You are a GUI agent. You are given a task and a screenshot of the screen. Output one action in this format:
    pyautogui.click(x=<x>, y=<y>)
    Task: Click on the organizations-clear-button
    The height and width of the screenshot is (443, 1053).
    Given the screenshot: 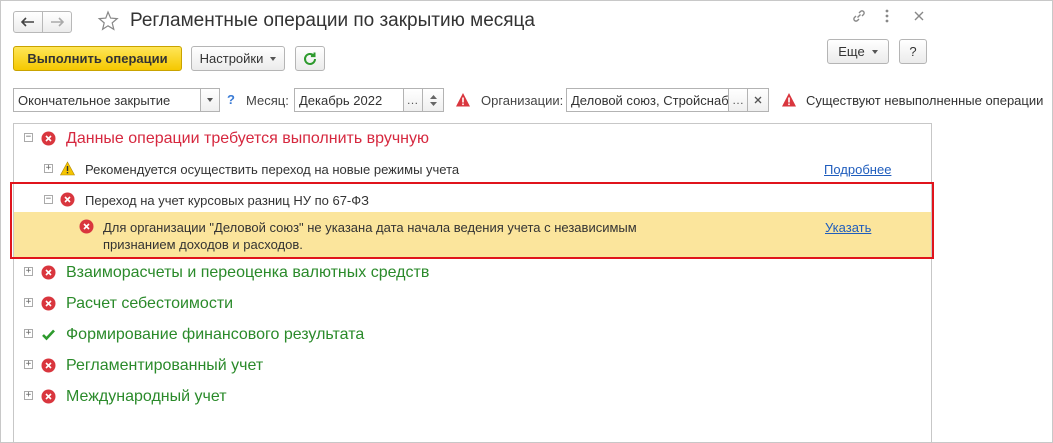 What is the action you would take?
    pyautogui.click(x=758, y=100)
    